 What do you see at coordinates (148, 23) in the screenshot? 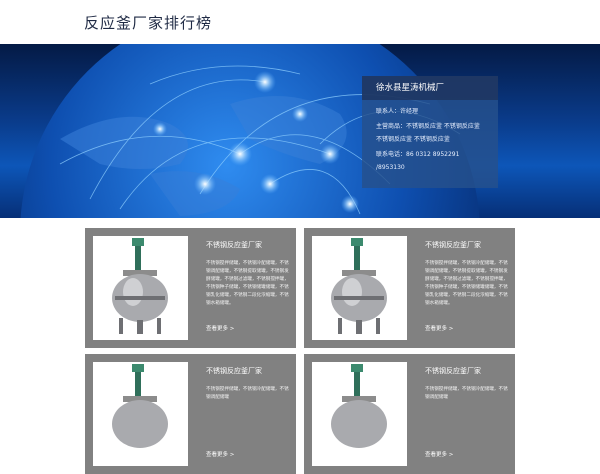
I see `page-title: 反应釜厂家排行榜` at bounding box center [148, 23].